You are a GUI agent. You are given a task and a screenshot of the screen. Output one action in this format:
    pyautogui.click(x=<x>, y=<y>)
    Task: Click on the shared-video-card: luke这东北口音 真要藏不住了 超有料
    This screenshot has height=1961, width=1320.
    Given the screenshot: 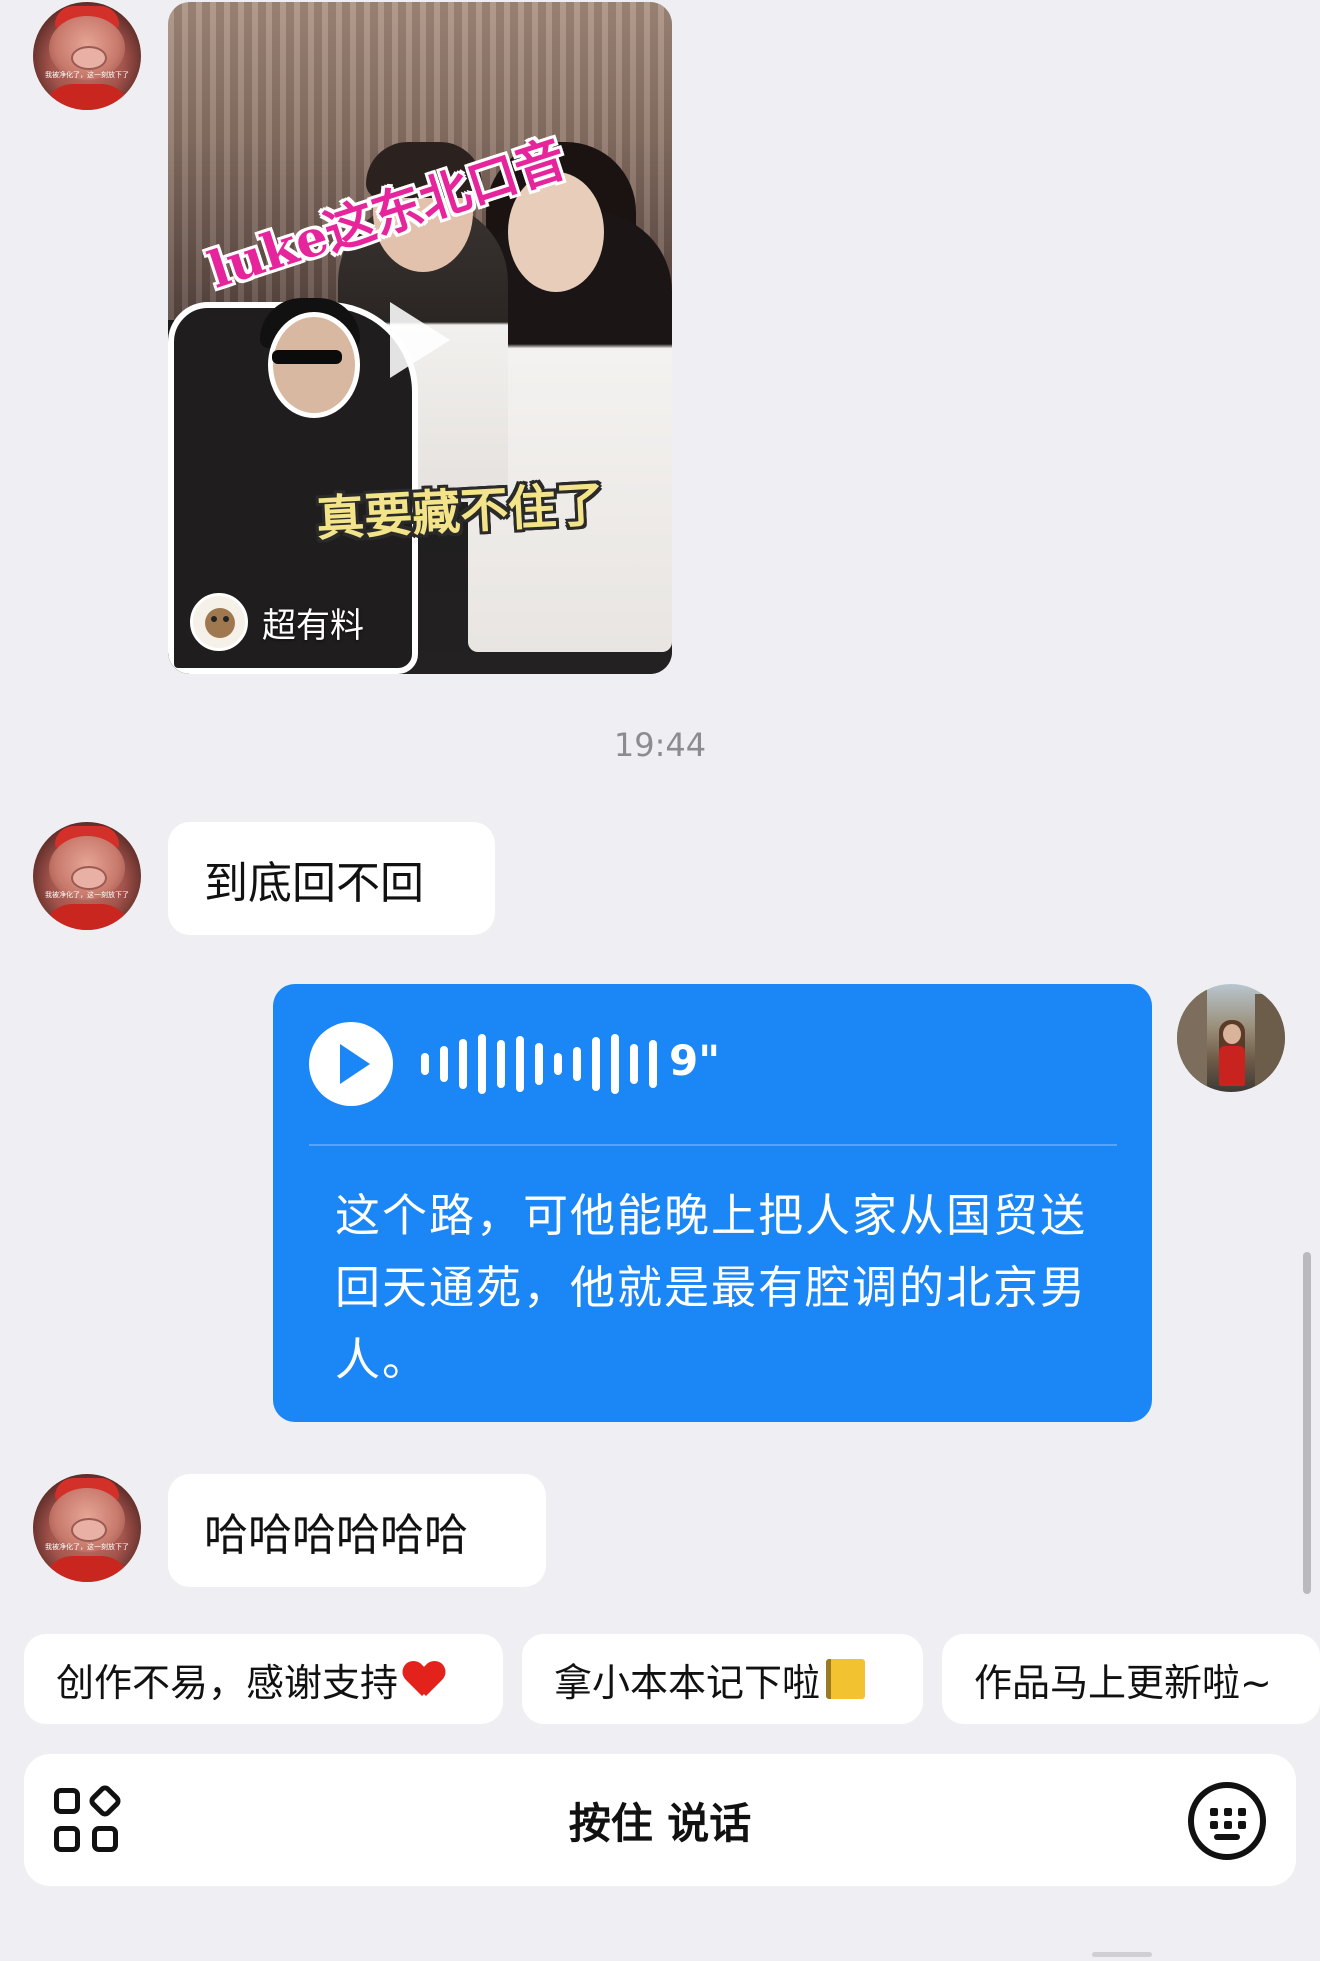 What is the action you would take?
    pyautogui.click(x=420, y=338)
    